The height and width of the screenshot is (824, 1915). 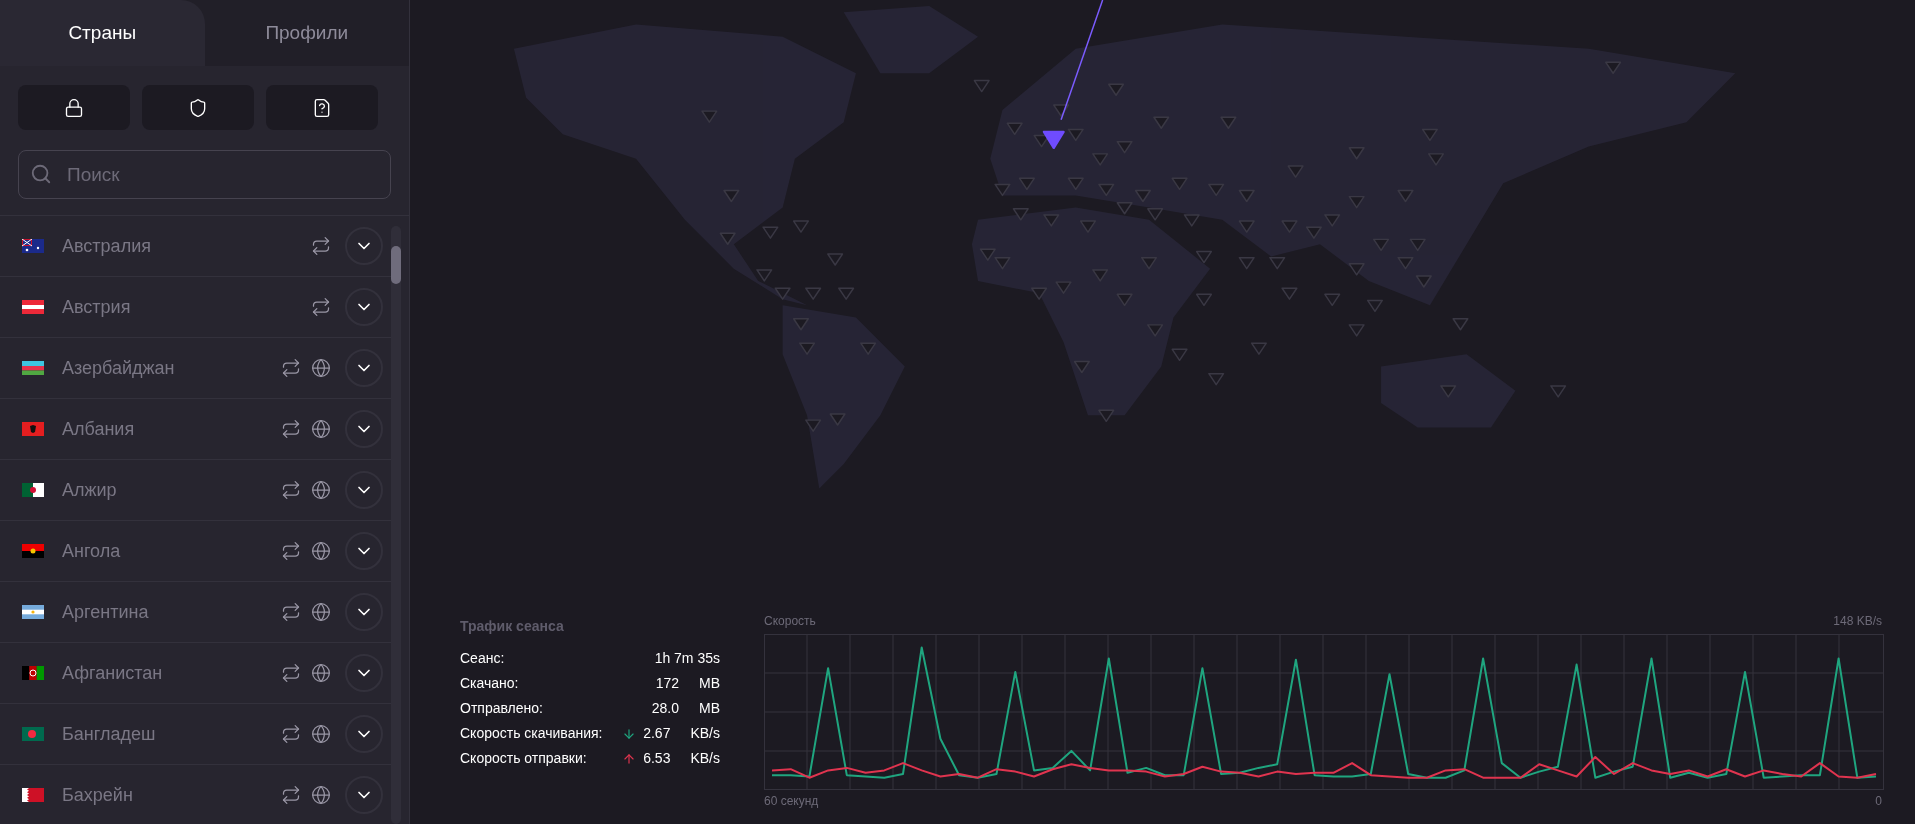 What do you see at coordinates (106, 612) in the screenshot?
I see `country-name: Аргентина` at bounding box center [106, 612].